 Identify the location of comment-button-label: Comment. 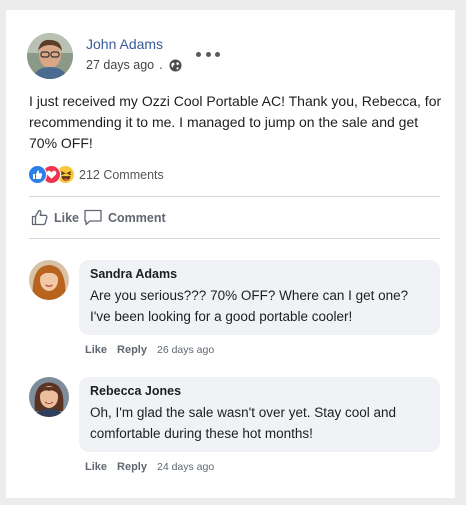
(137, 217).